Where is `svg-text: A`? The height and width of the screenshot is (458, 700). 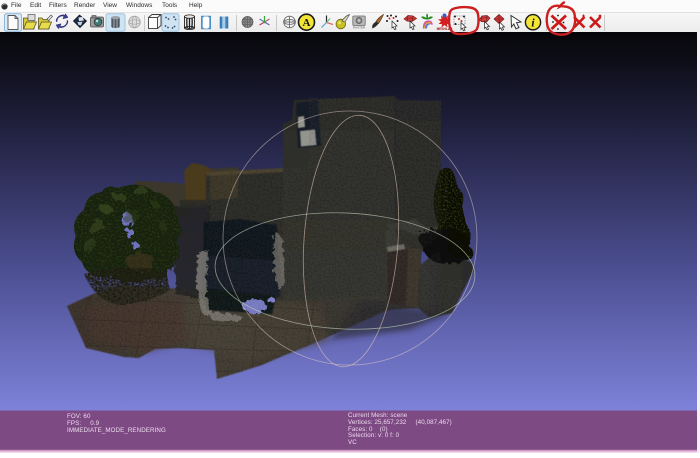 svg-text: A is located at coordinates (307, 23).